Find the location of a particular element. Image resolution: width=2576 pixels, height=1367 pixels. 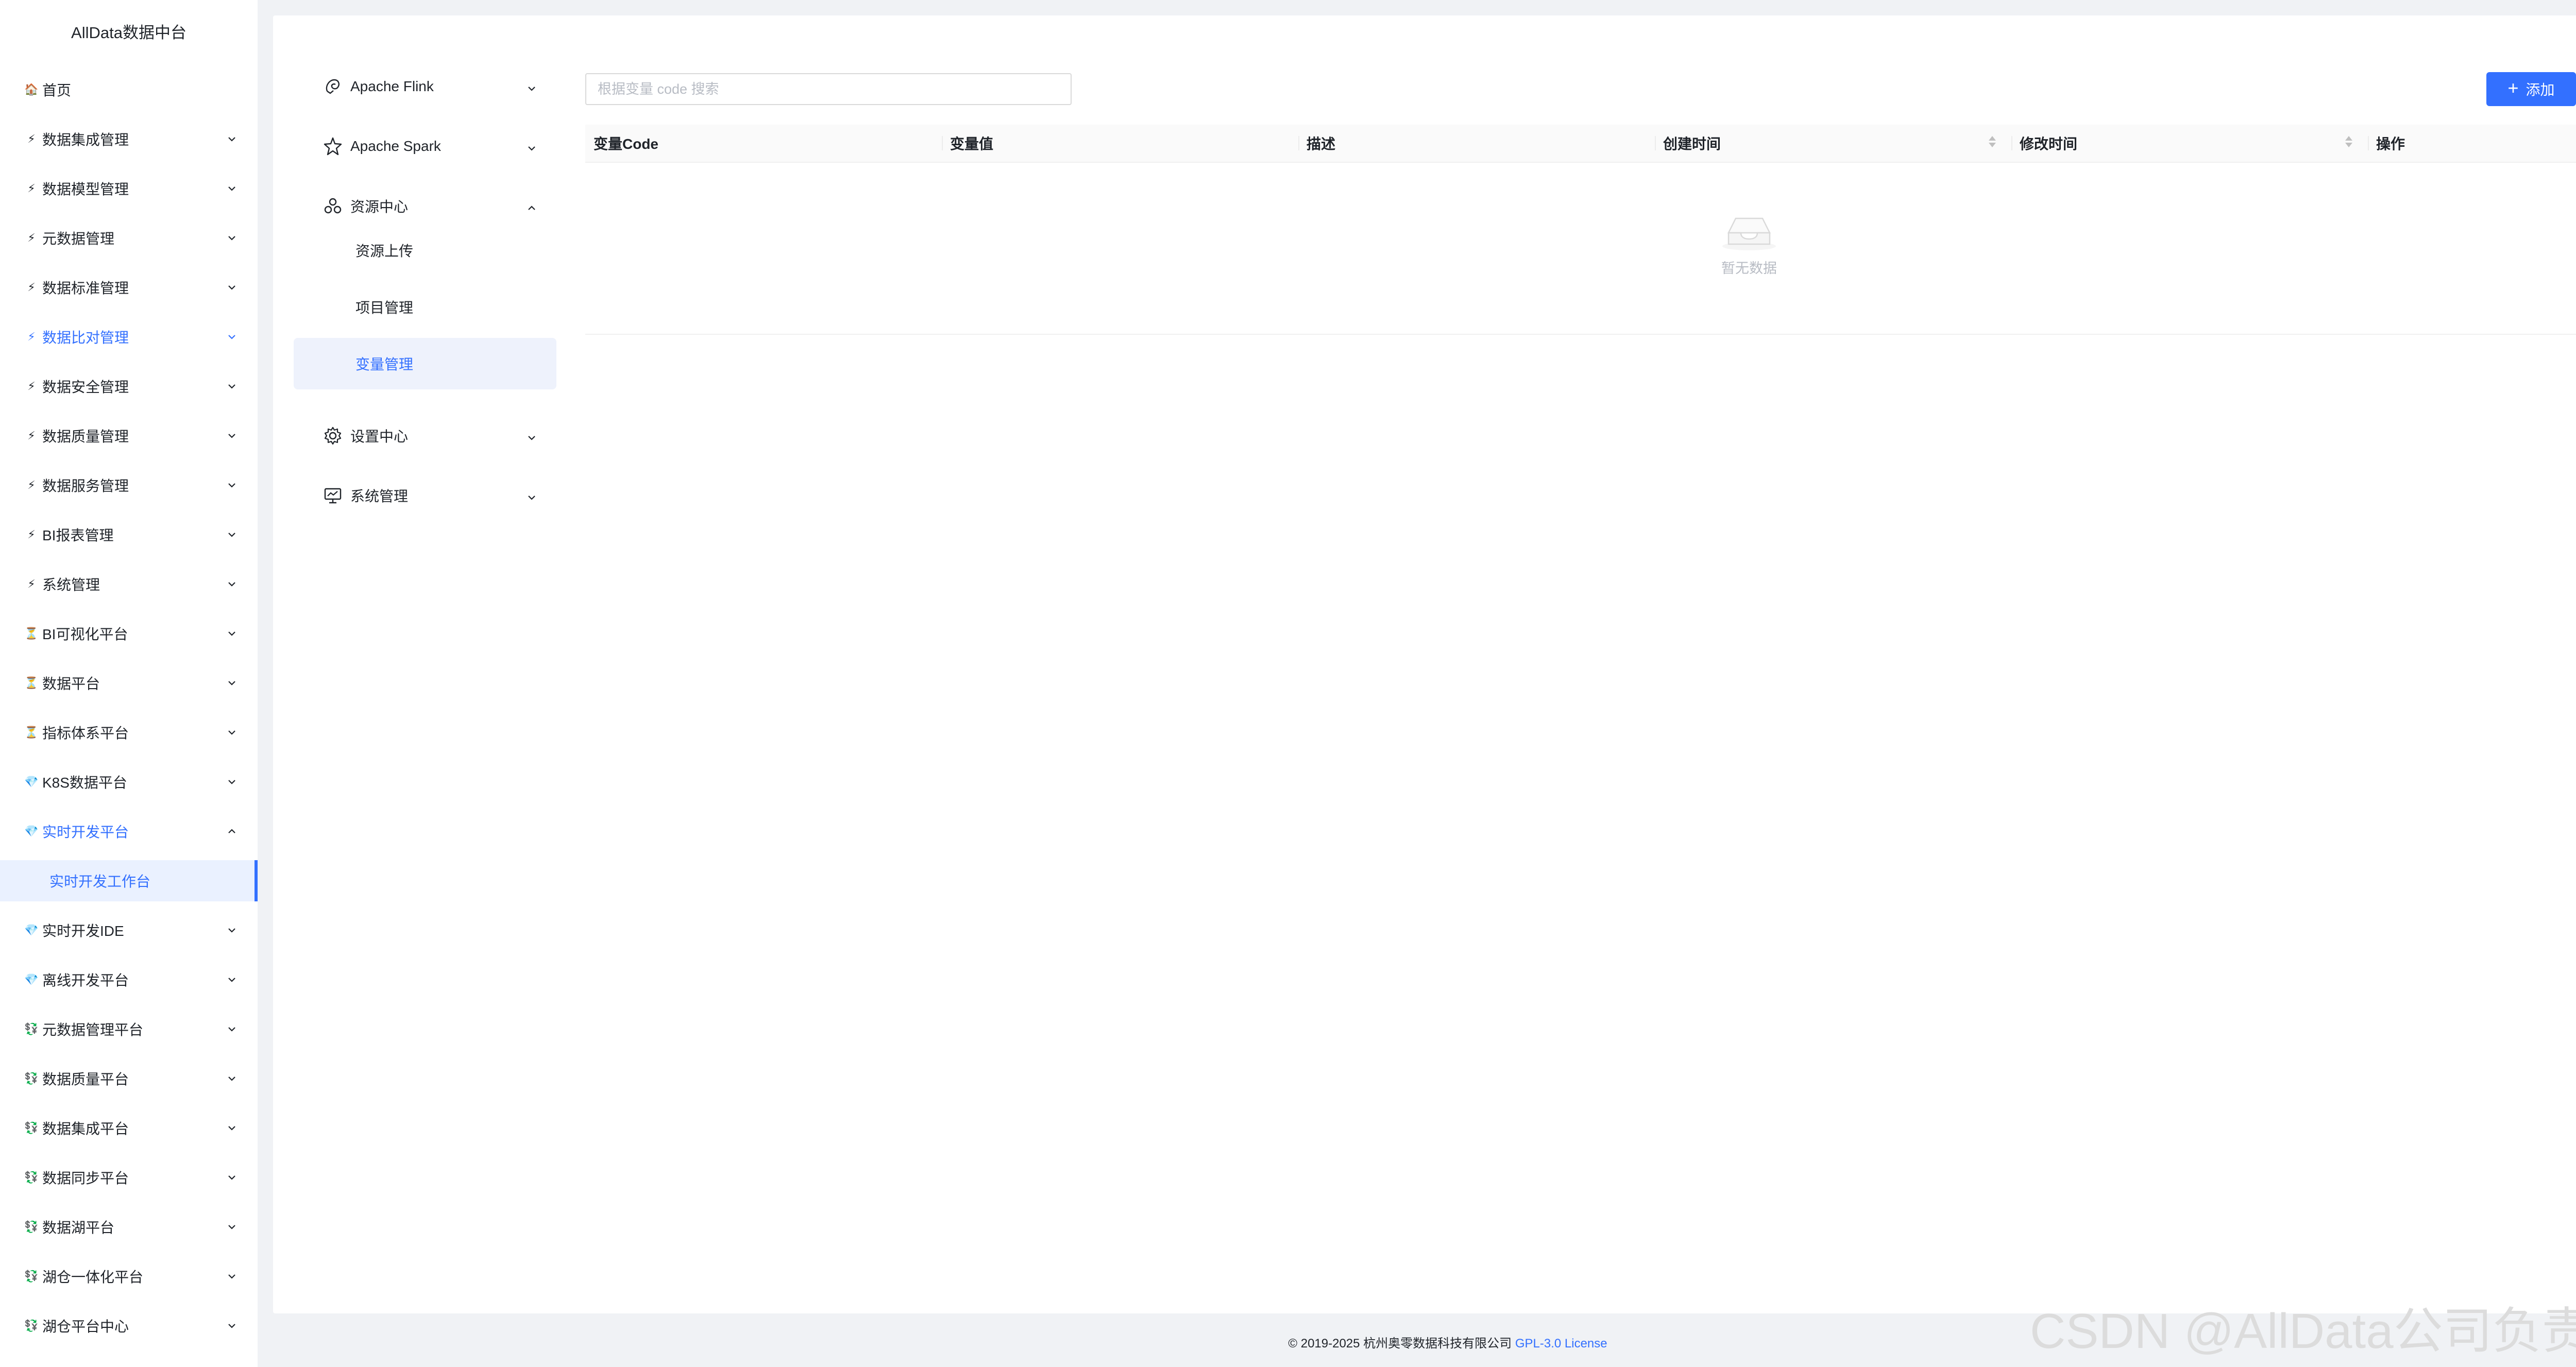

sidebar-item-label: 数据湖平台 is located at coordinates (79, 1228).